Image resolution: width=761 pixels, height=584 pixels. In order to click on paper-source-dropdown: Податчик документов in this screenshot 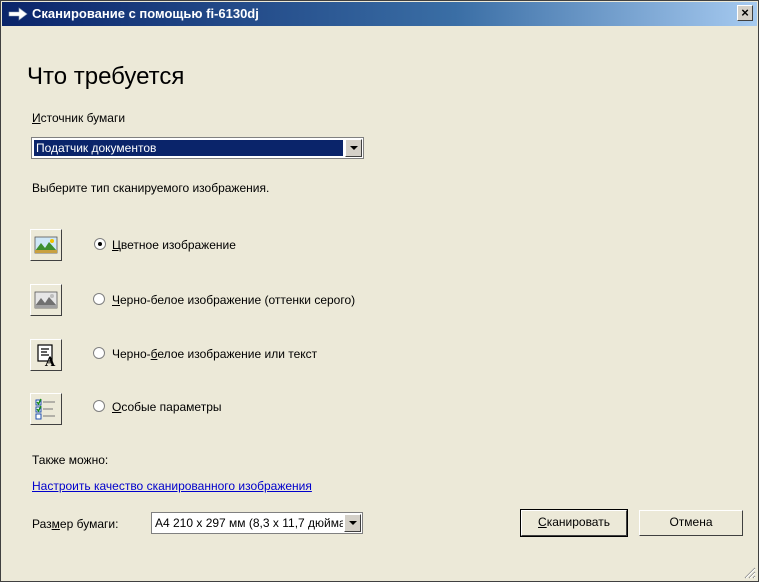, I will do `click(197, 148)`.